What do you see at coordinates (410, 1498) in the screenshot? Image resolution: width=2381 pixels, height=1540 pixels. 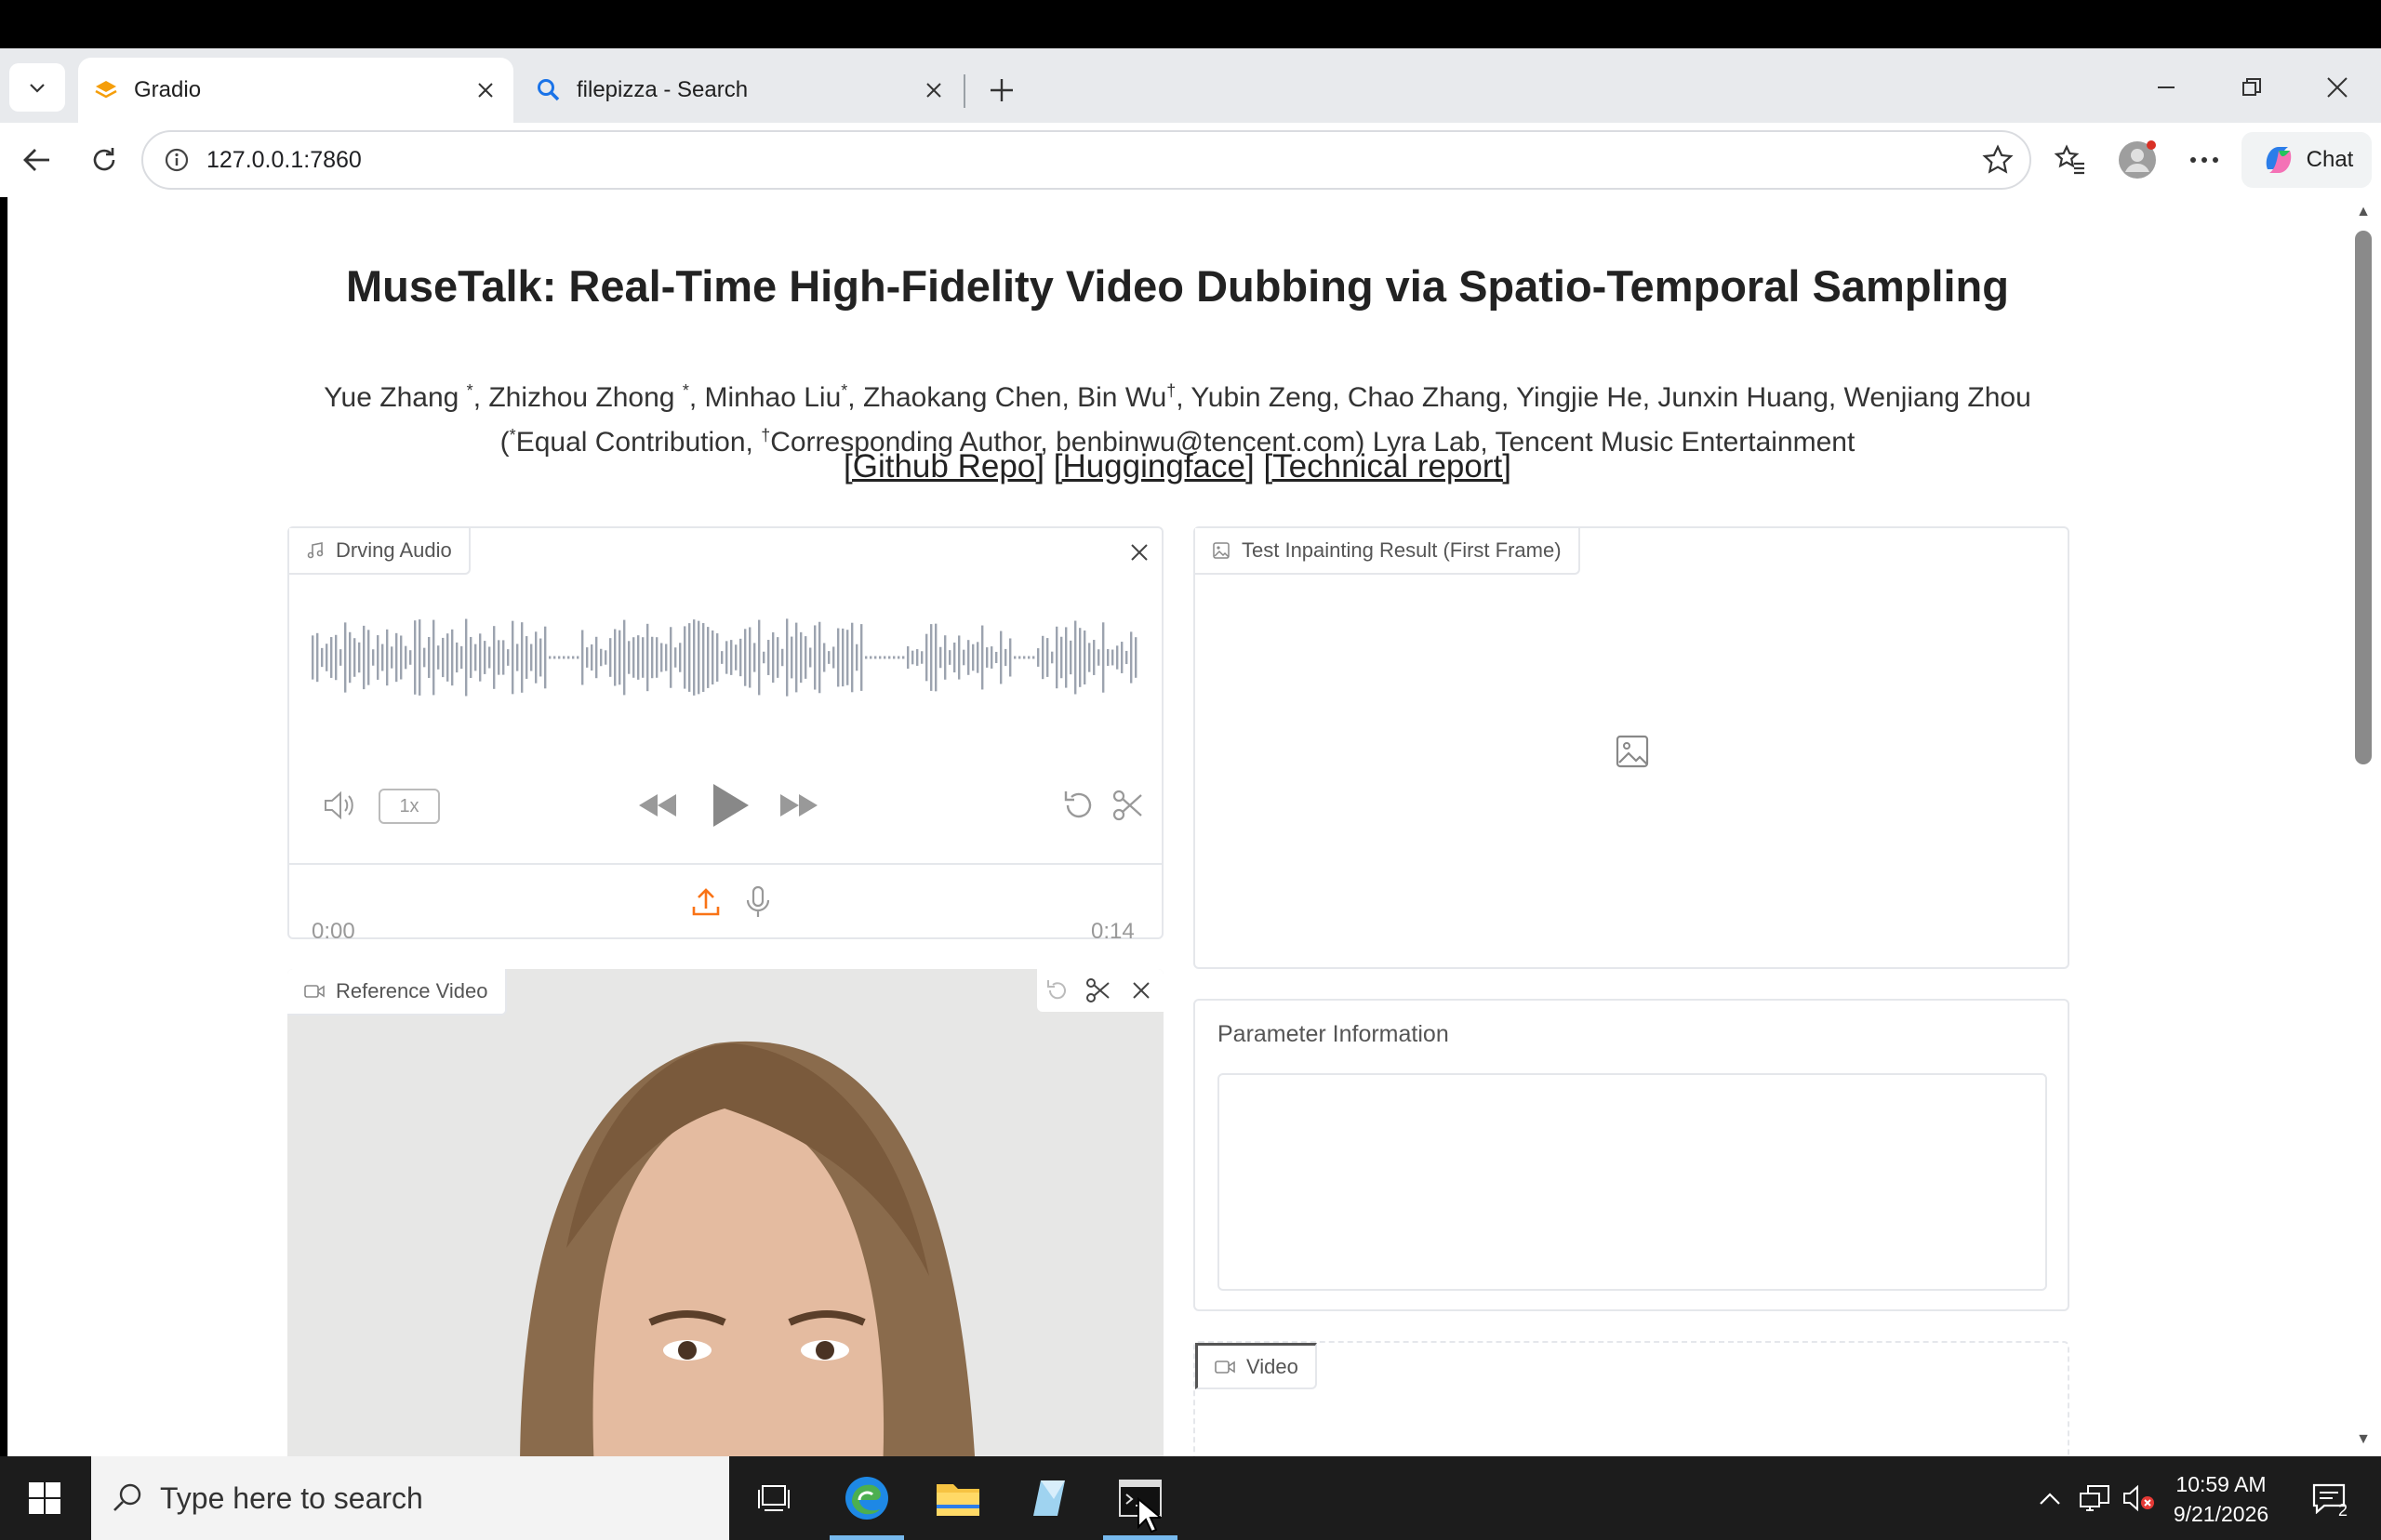 I see `taskbar-search-box: Type here to search` at bounding box center [410, 1498].